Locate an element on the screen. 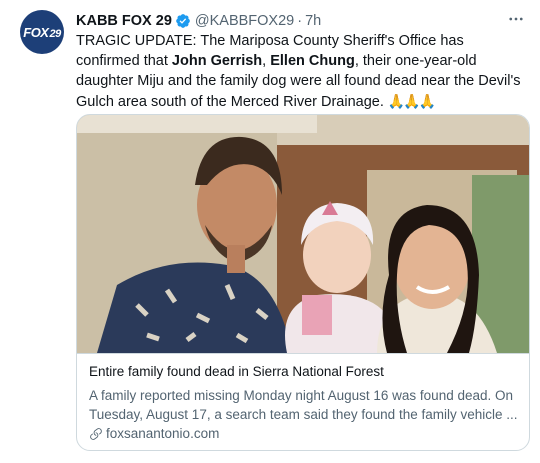  more-icon-glyph is located at coordinates (516, 19).